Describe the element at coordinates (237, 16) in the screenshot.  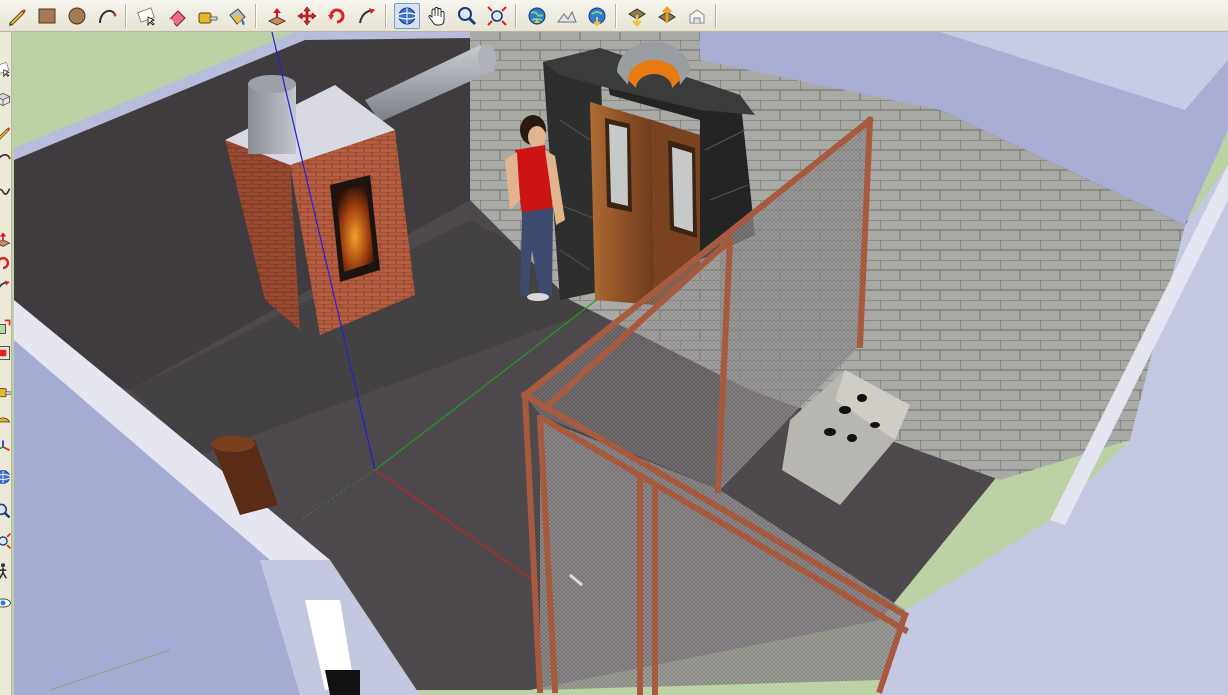
I see `paint-bucket-tool-button` at that location.